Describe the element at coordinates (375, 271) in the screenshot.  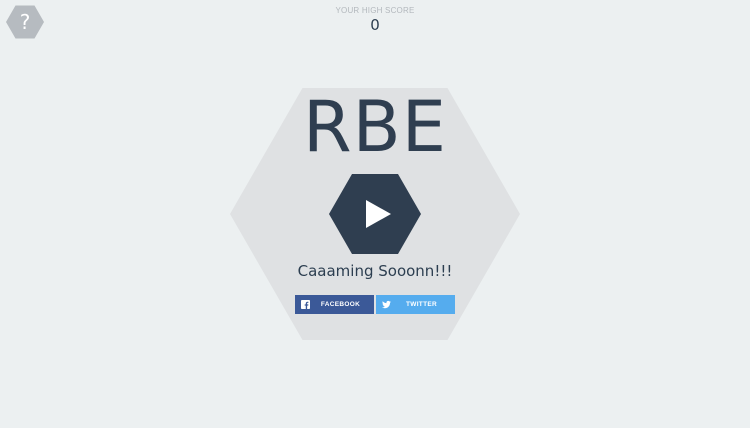
I see `coming-soon-text: Caaaming Sooonn!!!` at that location.